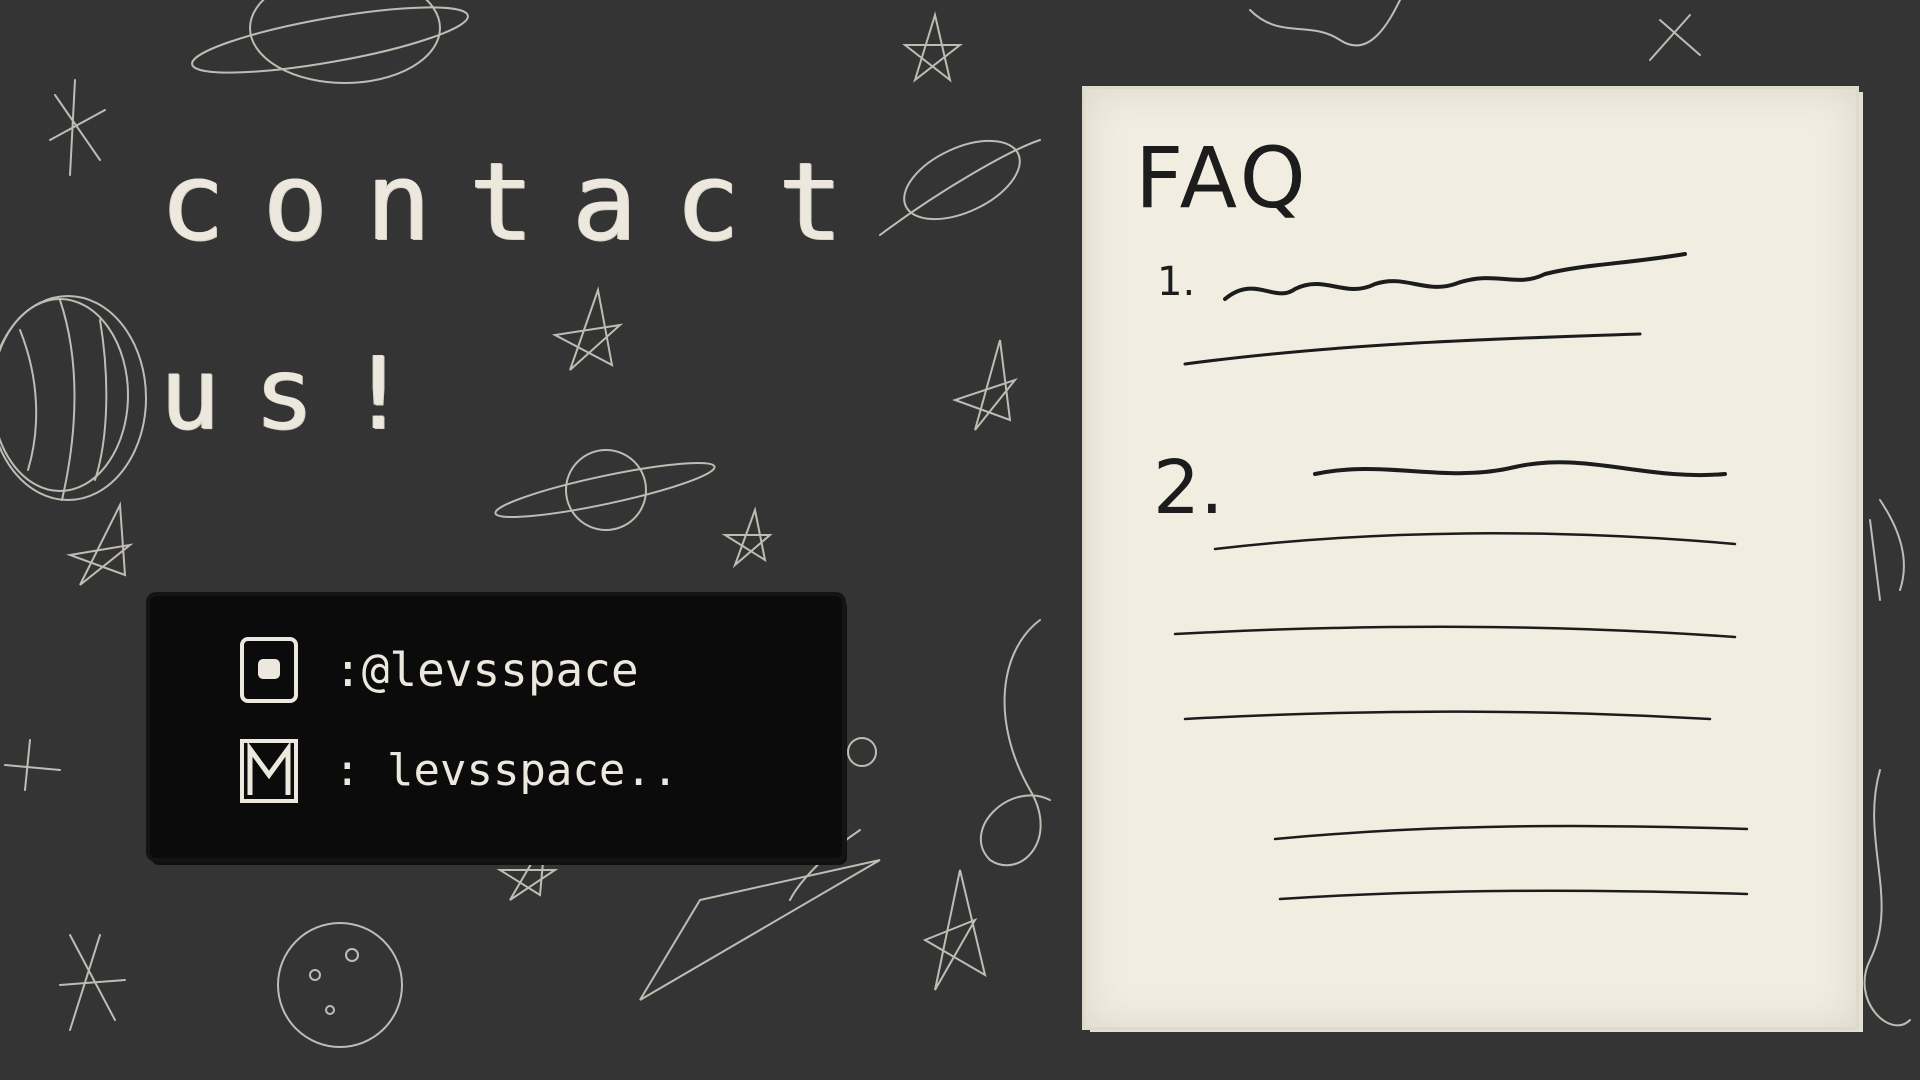 The height and width of the screenshot is (1080, 1920). Describe the element at coordinates (521, 202) in the screenshot. I see `contact-heading-line1: contact` at that location.